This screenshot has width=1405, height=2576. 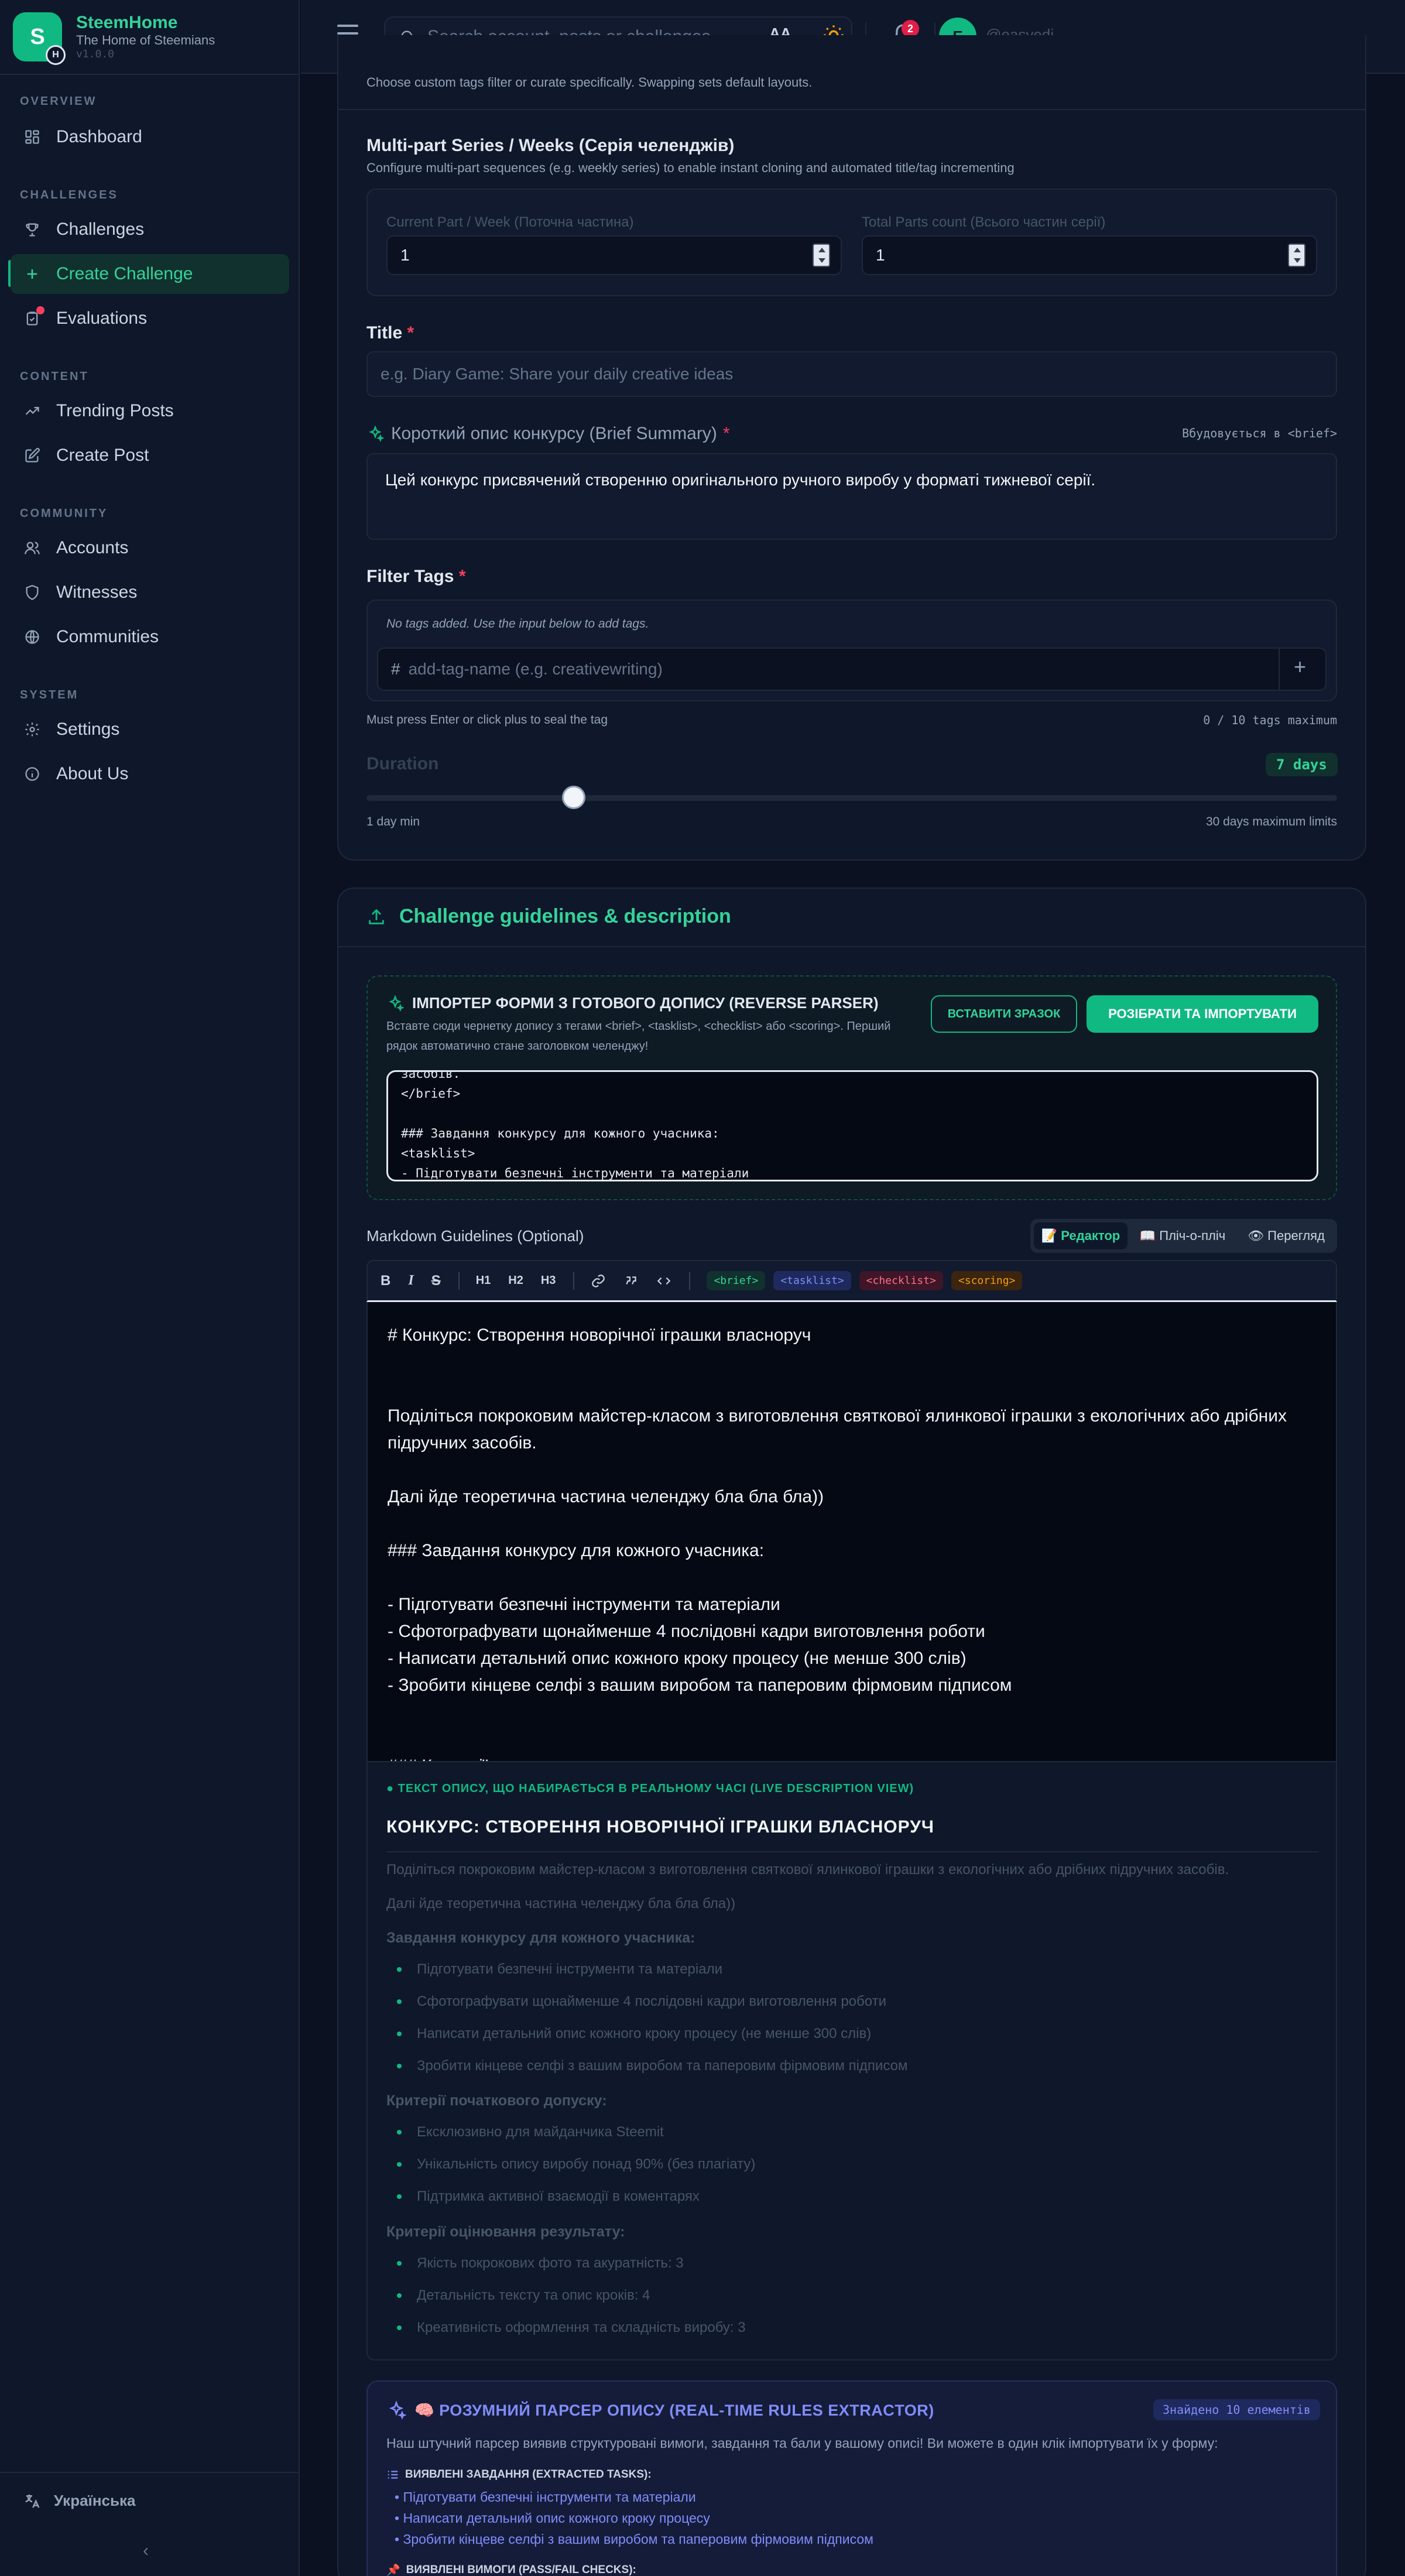 I want to click on brand-logo: S H, so click(x=40, y=38).